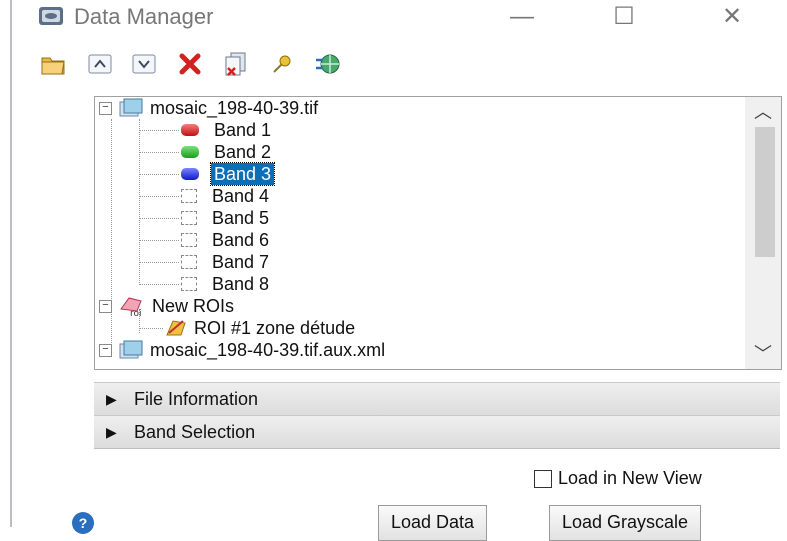  Describe the element at coordinates (268, 350) in the screenshot. I see `tree-item-label: mosaic_198-40-39.tif.aux.xml` at that location.